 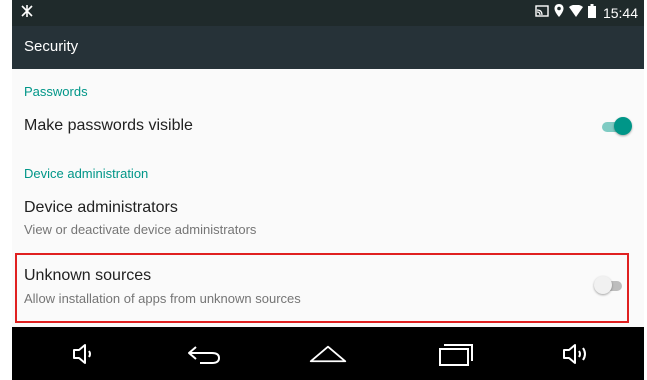 I want to click on switch-thumb, so click(x=623, y=126).